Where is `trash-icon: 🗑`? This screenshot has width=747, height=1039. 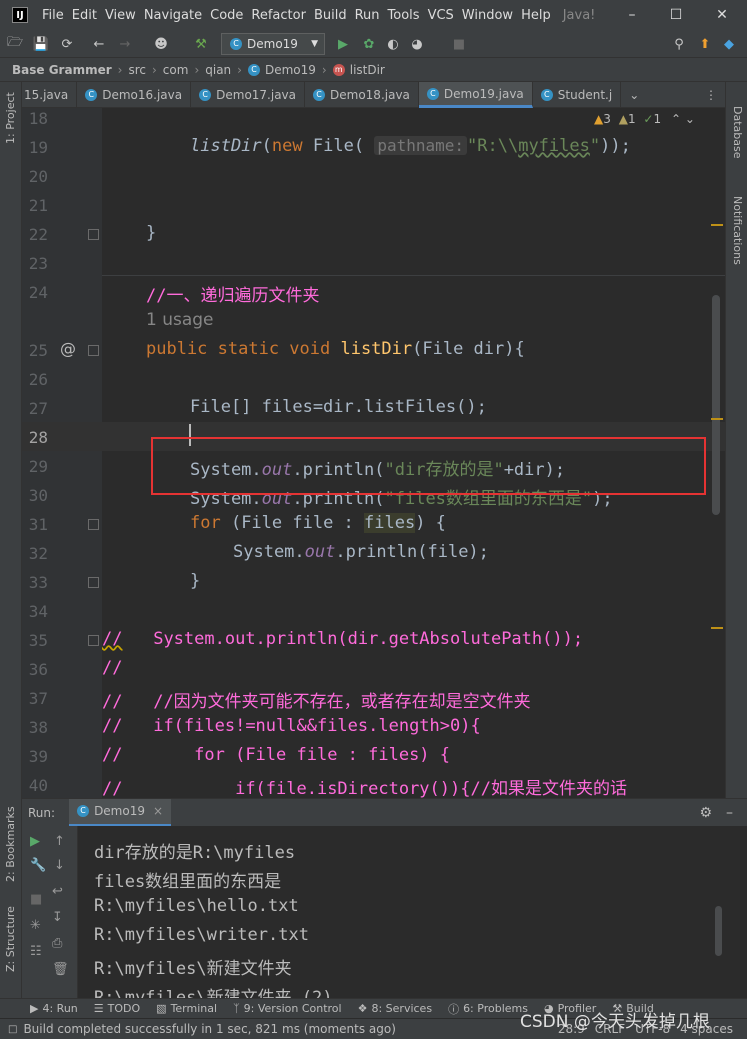
trash-icon: 🗑 is located at coordinates (60, 969).